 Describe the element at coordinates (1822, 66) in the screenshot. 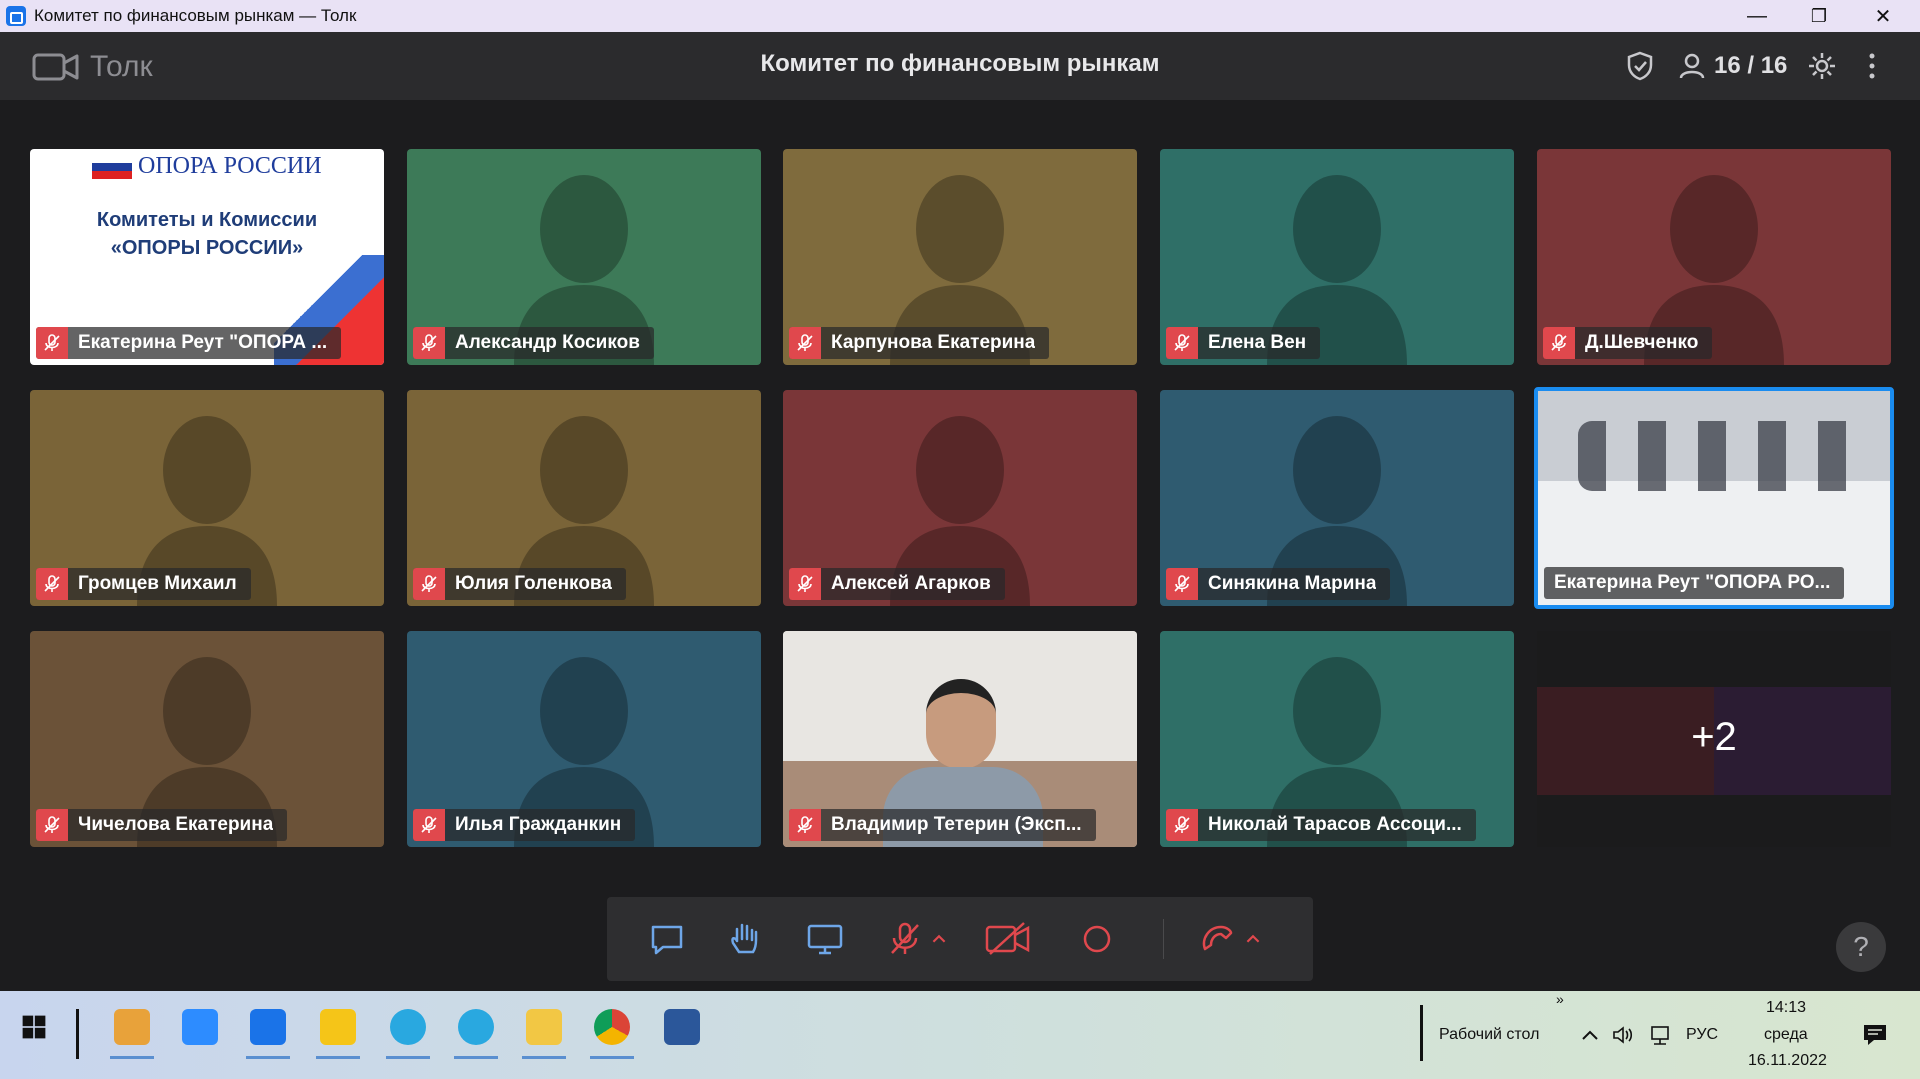

I see `gear-icon` at that location.